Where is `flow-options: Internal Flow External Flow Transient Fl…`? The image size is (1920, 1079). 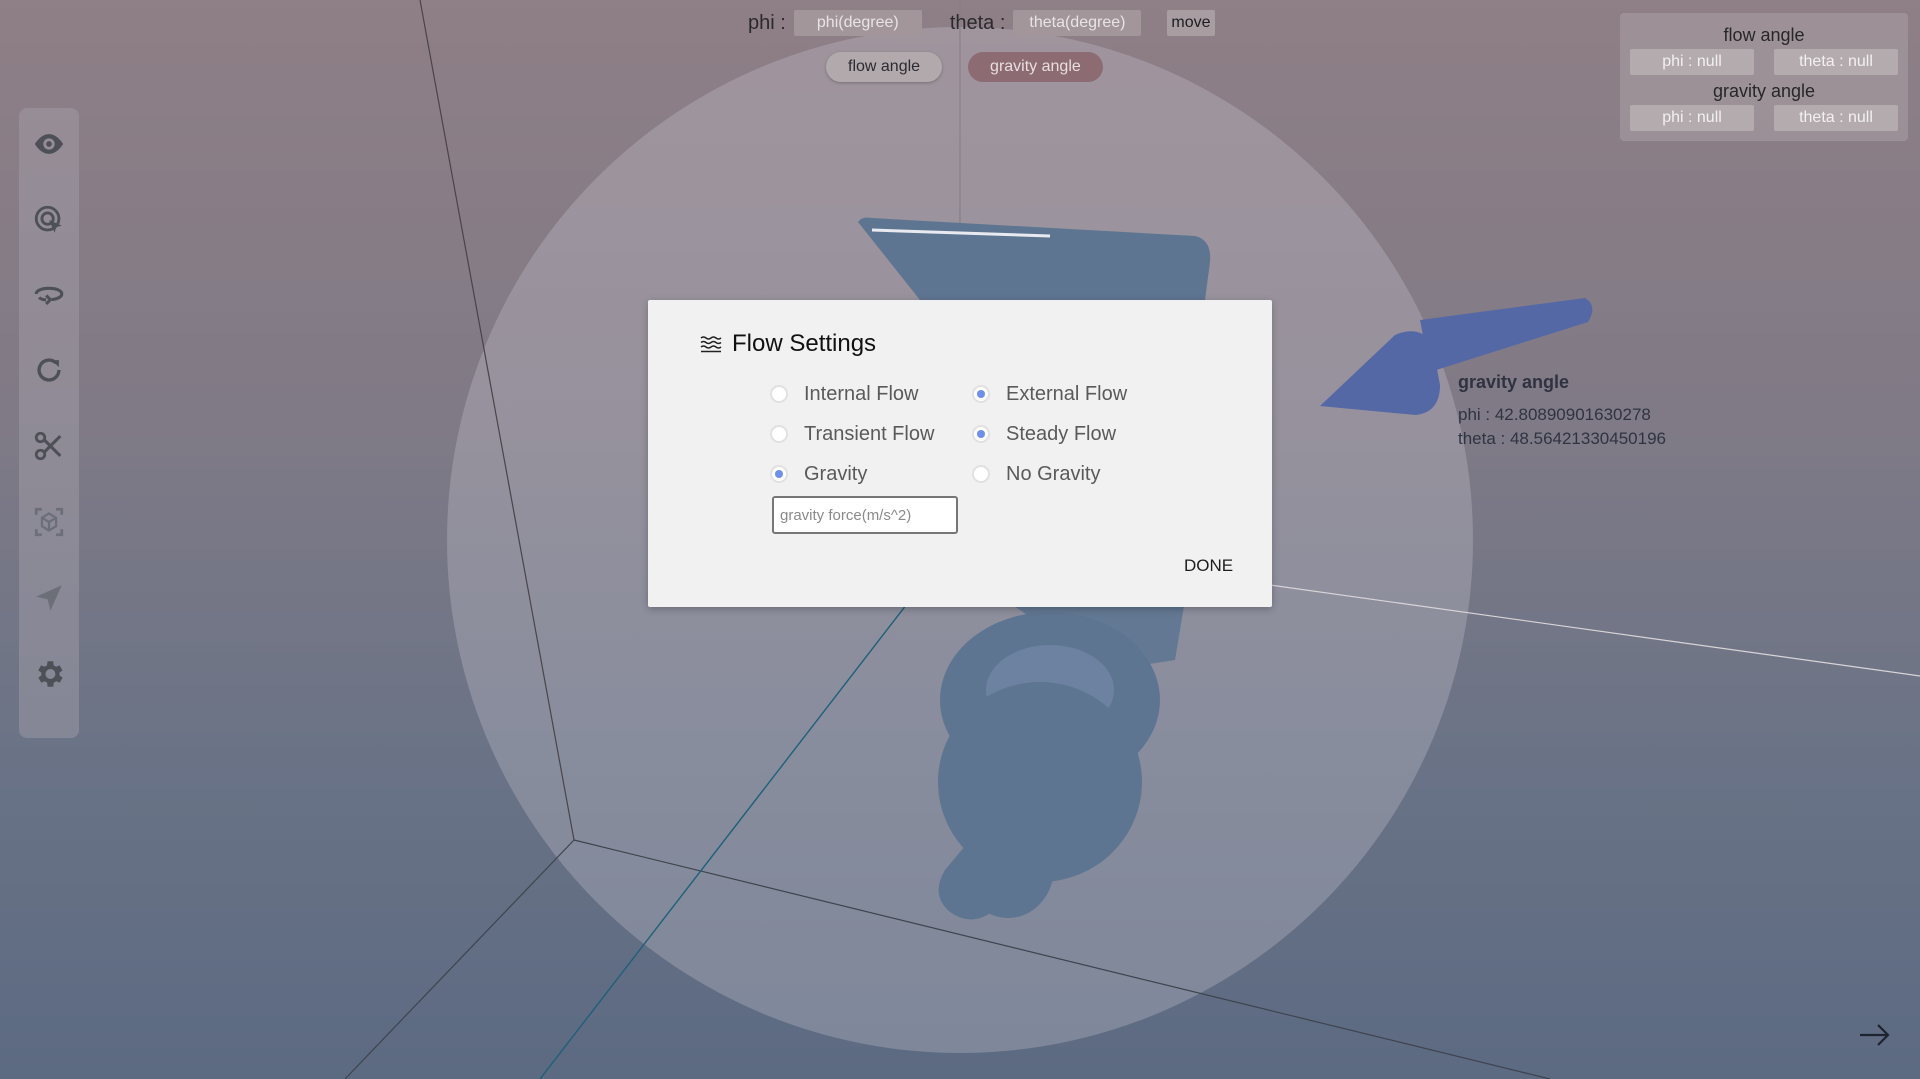
flow-options: Internal Flow External Flow Transient Fl… is located at coordinates (972, 434).